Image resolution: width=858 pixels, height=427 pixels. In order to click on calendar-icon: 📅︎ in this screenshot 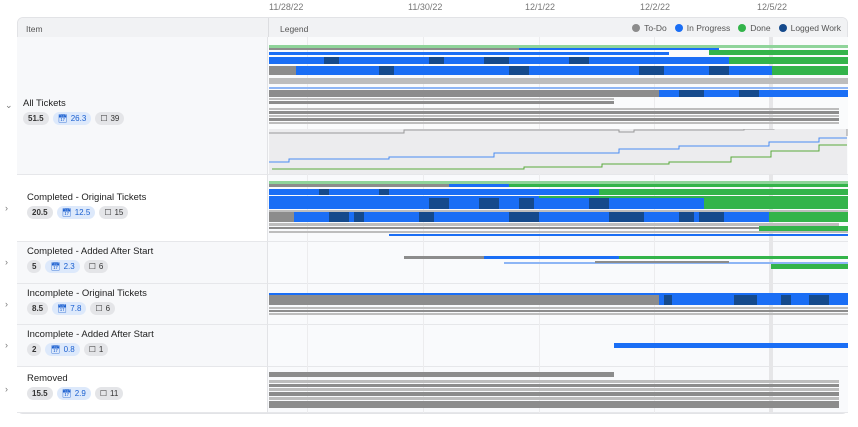, I will do `click(55, 266)`.